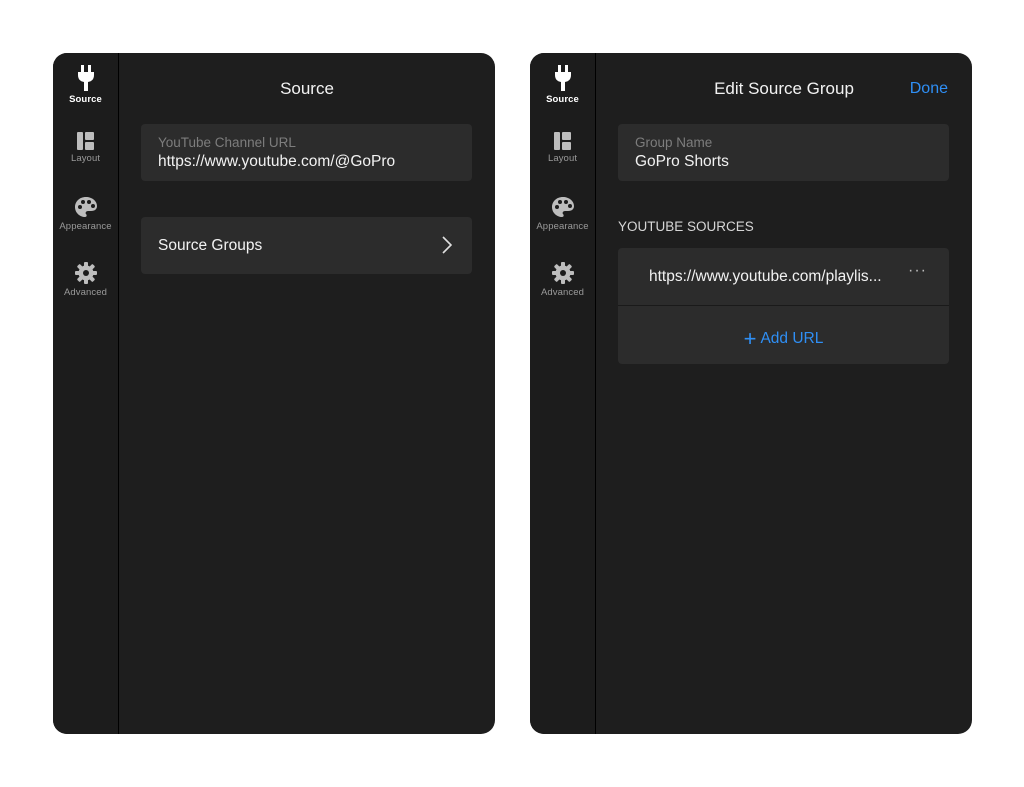  I want to click on source-groups-row: Source Groups, so click(306, 245).